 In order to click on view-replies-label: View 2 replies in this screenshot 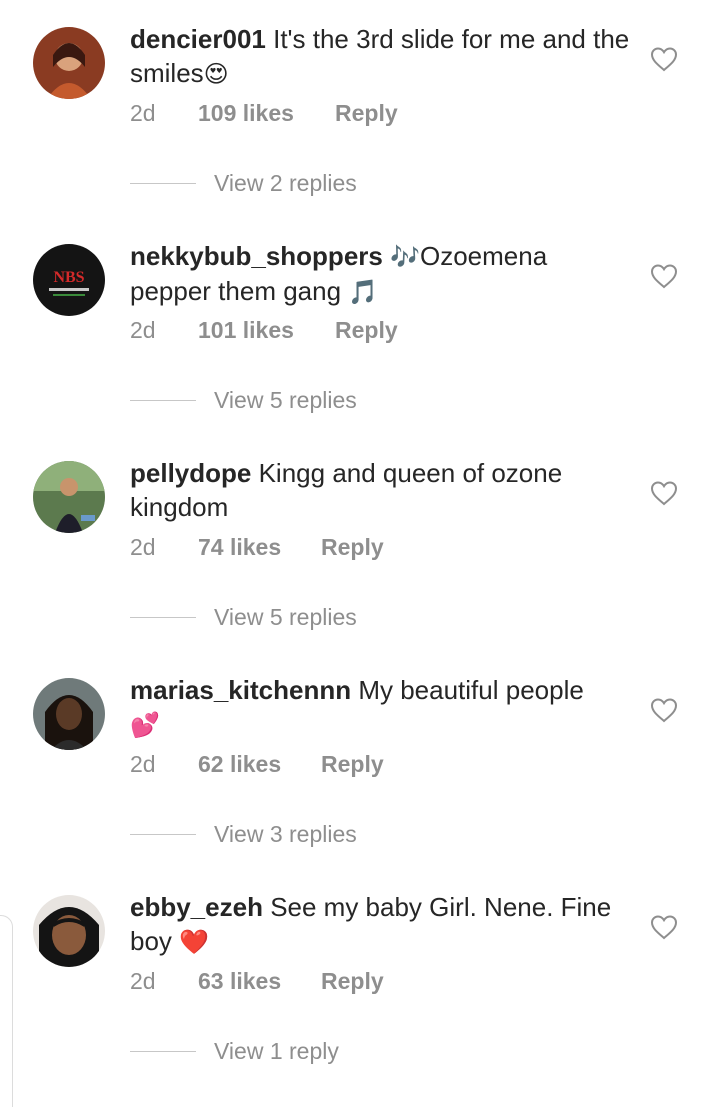, I will do `click(285, 183)`.